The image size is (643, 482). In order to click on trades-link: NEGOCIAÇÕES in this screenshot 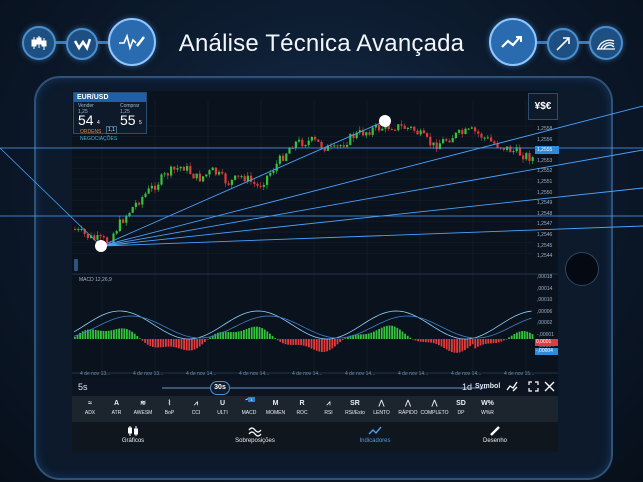, I will do `click(98, 139)`.